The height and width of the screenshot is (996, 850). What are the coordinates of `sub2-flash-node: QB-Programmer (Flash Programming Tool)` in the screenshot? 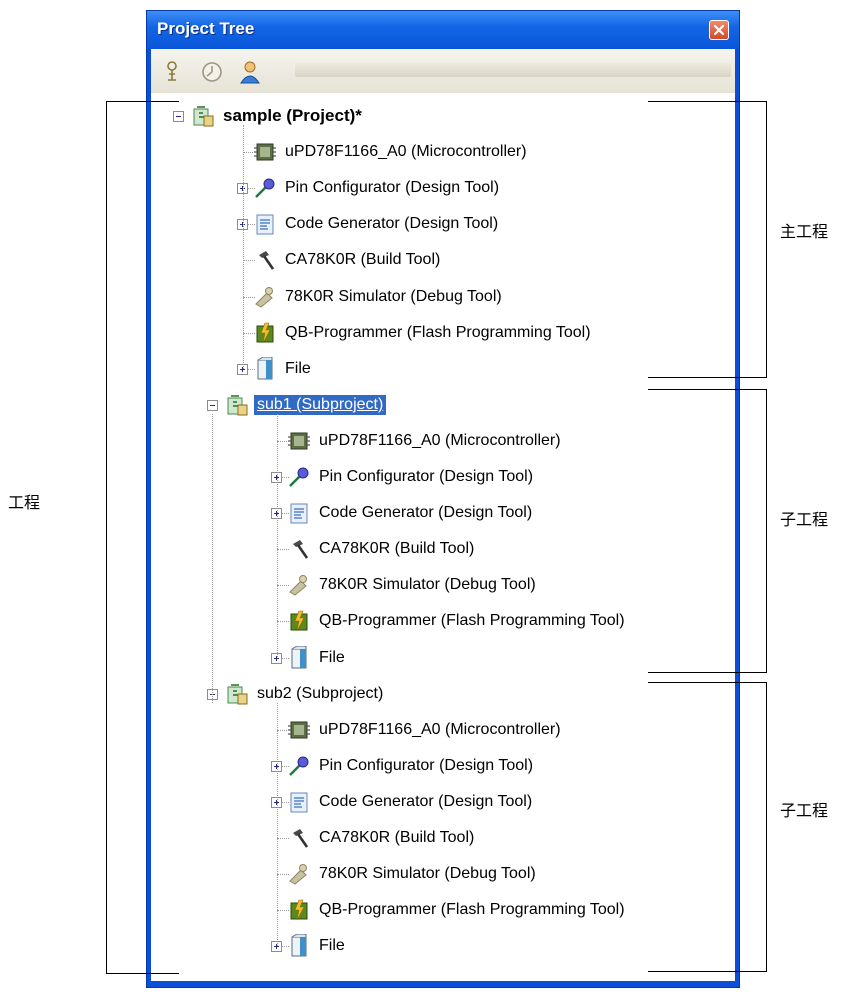 It's located at (457, 910).